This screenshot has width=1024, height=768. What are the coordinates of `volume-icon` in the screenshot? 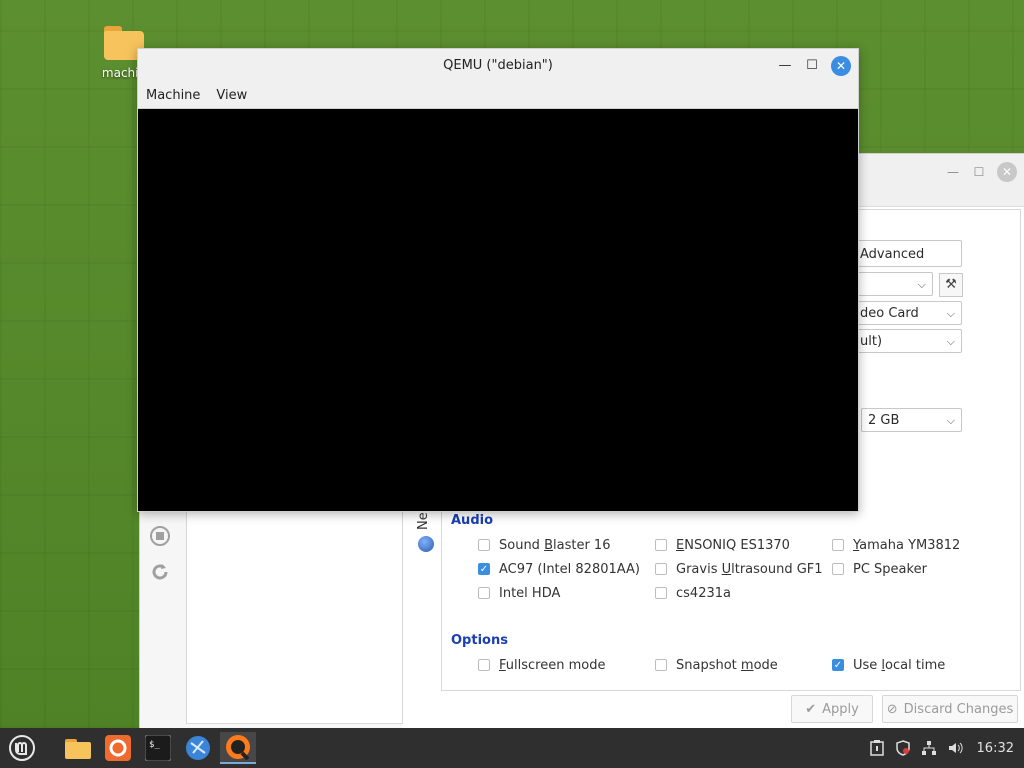 It's located at (955, 748).